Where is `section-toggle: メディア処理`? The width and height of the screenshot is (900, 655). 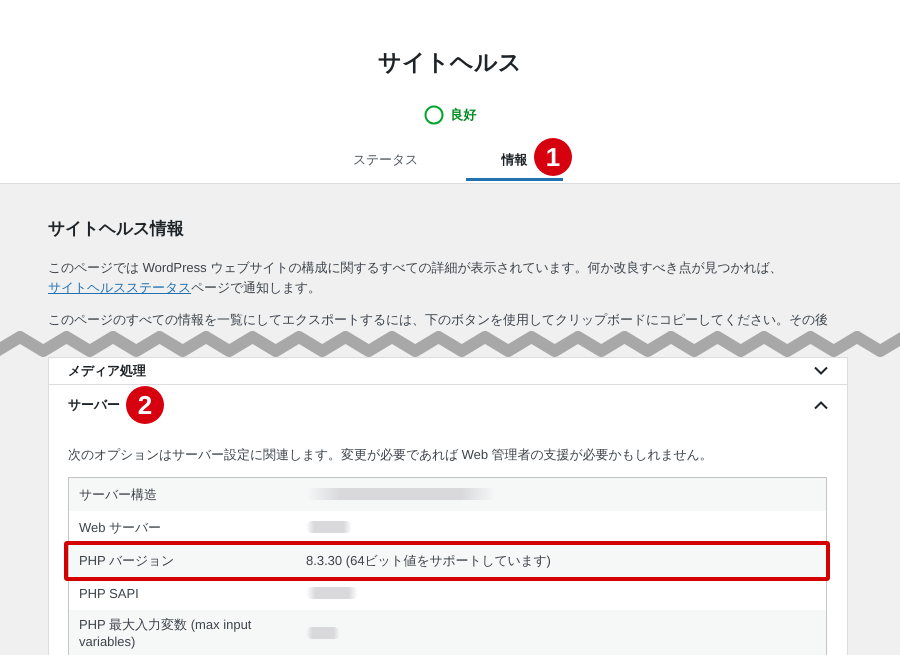
section-toggle: メディア処理 is located at coordinates (107, 371).